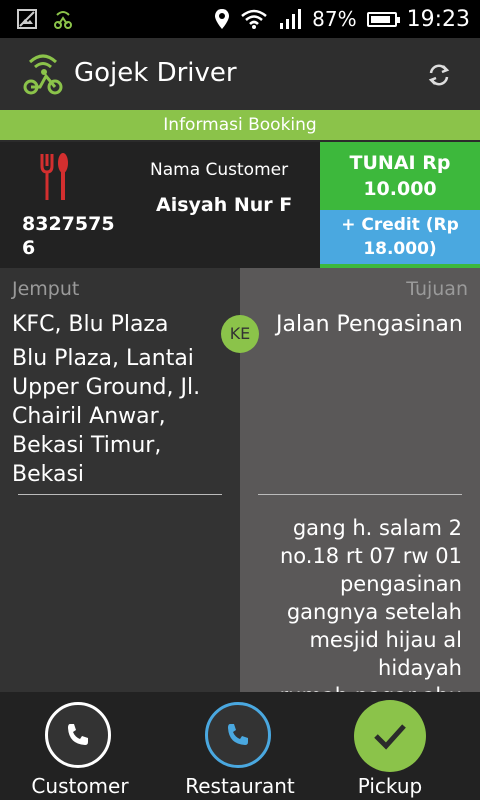  Describe the element at coordinates (90, 324) in the screenshot. I see `pickup-name: KFC, Blu Plaza` at that location.